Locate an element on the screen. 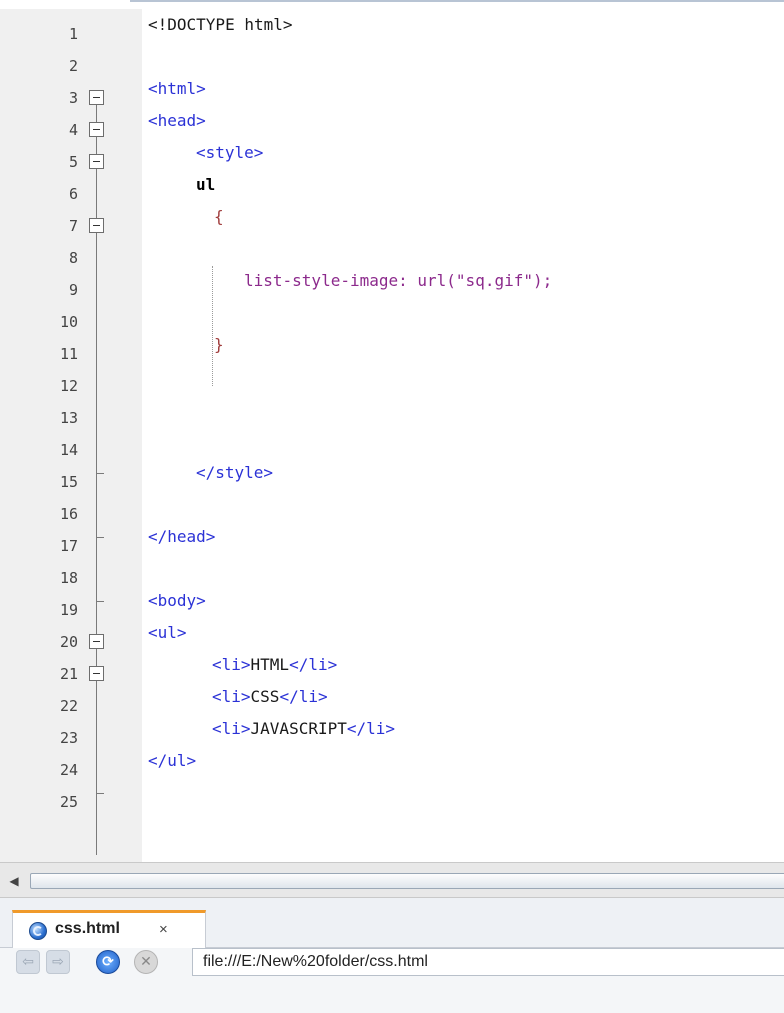 This screenshot has height=1013, width=784. code-line-5: <style> is located at coordinates (230, 152).